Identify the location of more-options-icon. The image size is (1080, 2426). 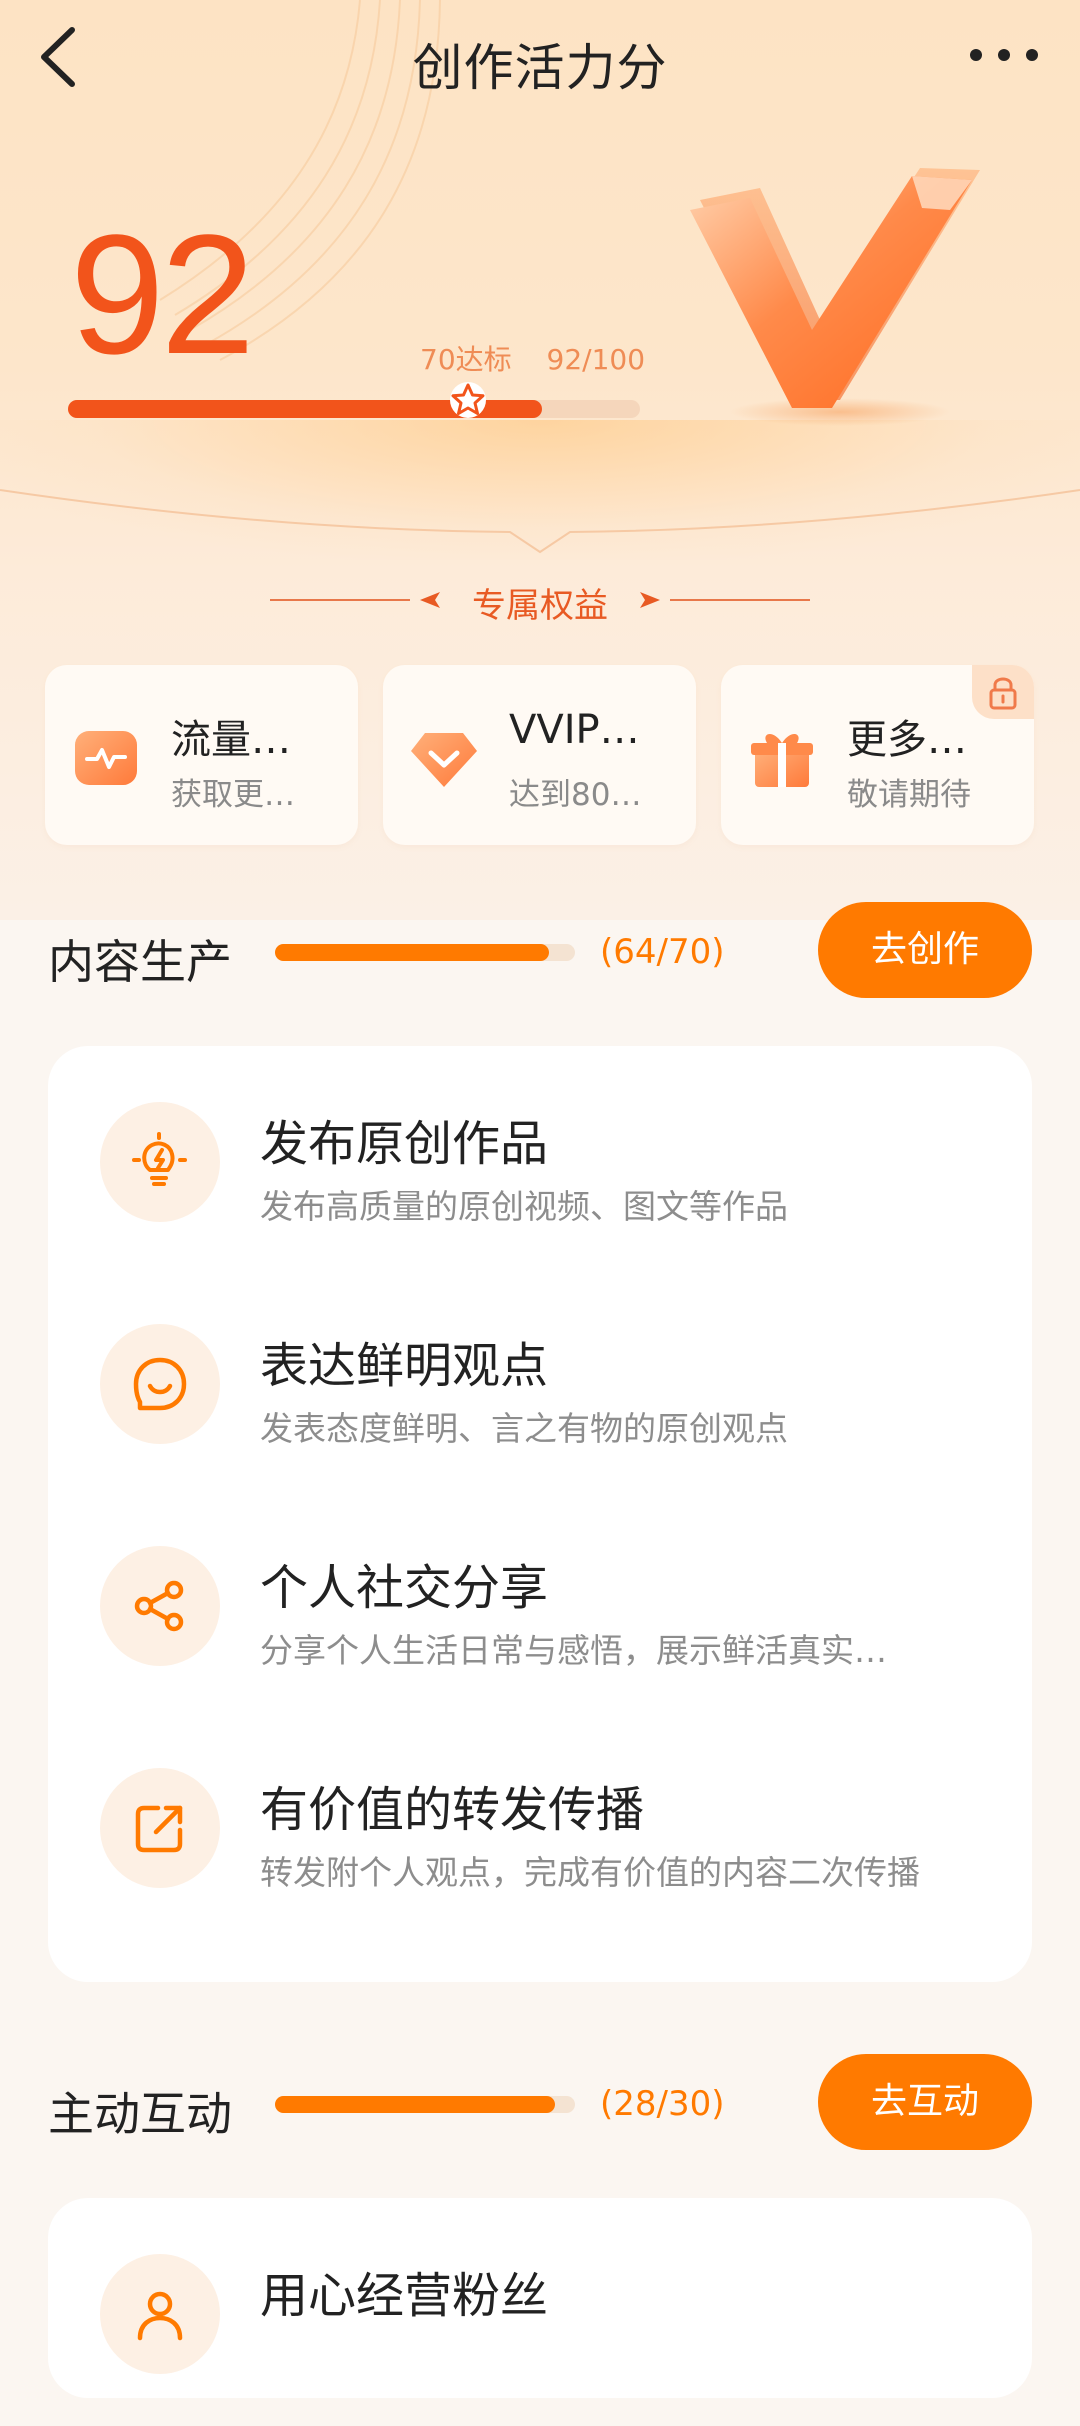
(1004, 55).